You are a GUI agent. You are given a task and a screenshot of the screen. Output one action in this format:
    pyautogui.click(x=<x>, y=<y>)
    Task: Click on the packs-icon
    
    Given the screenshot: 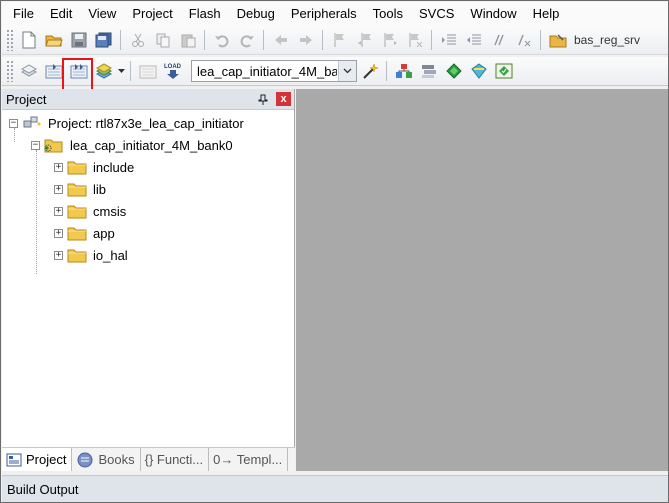 What is the action you would take?
    pyautogui.click(x=428, y=71)
    